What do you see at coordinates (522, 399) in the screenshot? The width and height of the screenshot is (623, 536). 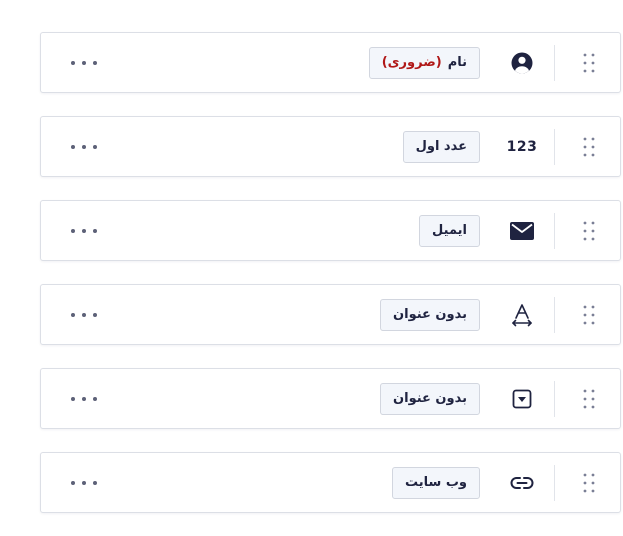 I see `dropdown-icon` at bounding box center [522, 399].